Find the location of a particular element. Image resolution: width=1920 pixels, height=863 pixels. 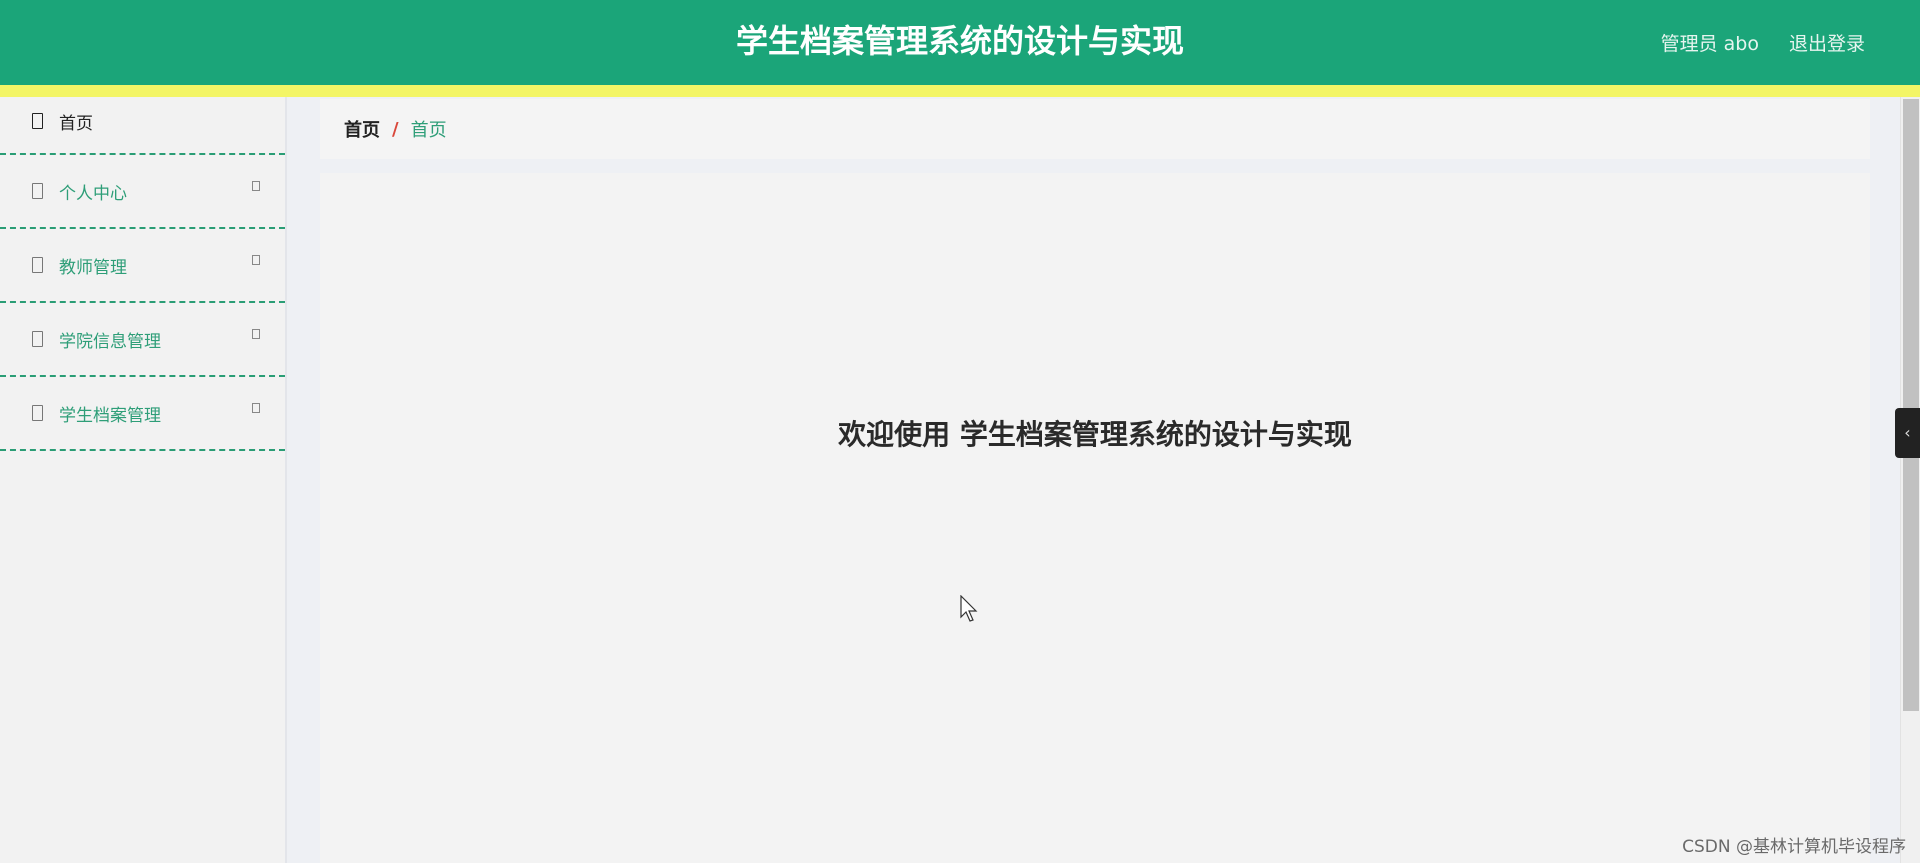

sidebar-item-college-info: 学院信息管理 is located at coordinates (142, 340).